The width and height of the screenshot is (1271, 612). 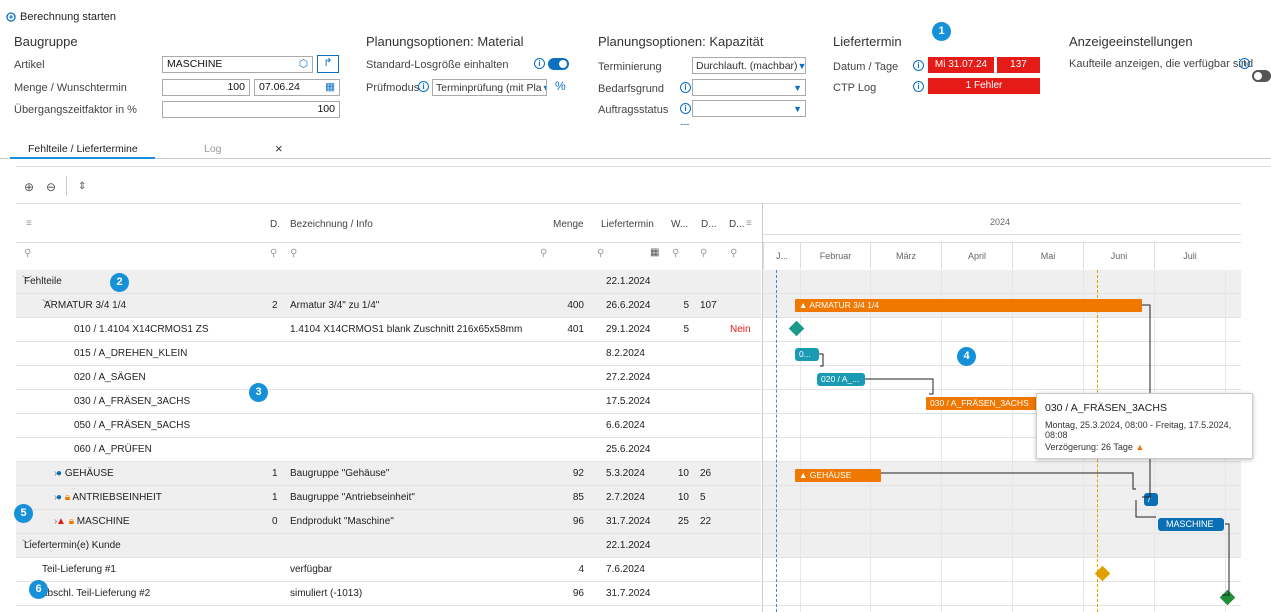 What do you see at coordinates (297, 87) in the screenshot?
I see `wunschtermin-input: 07.06.24 ▦` at bounding box center [297, 87].